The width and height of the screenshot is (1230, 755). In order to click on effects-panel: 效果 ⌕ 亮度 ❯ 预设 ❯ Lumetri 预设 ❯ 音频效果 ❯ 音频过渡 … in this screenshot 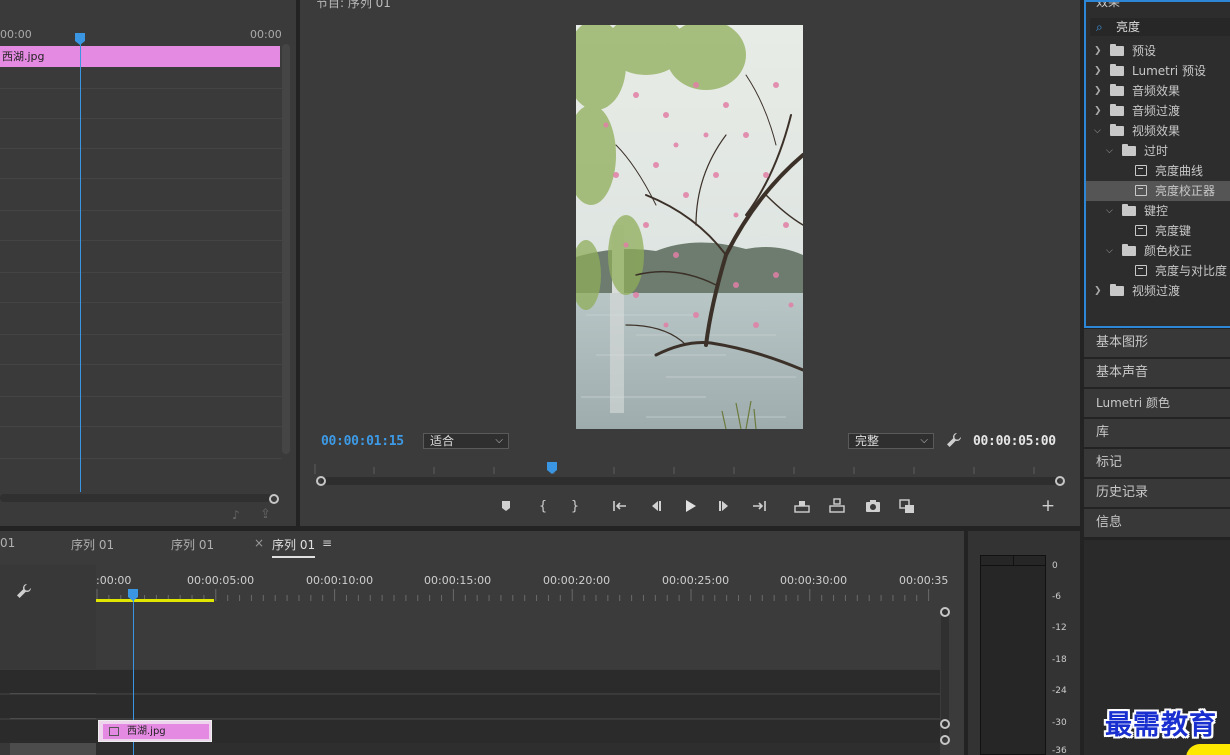, I will do `click(1157, 164)`.